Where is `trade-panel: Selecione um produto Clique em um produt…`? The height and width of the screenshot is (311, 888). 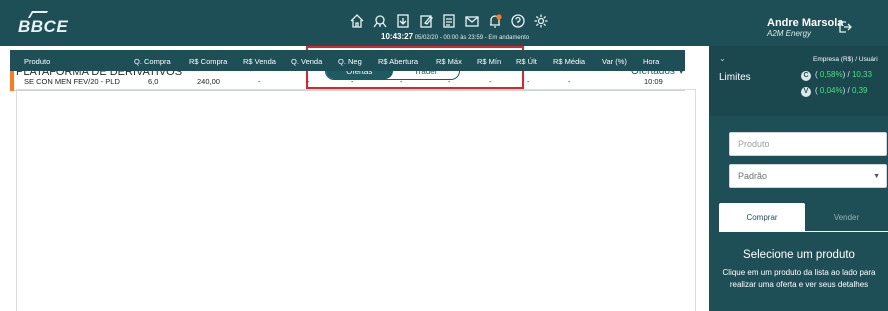 trade-panel: Selecione um produto Clique em um produt… is located at coordinates (803, 271).